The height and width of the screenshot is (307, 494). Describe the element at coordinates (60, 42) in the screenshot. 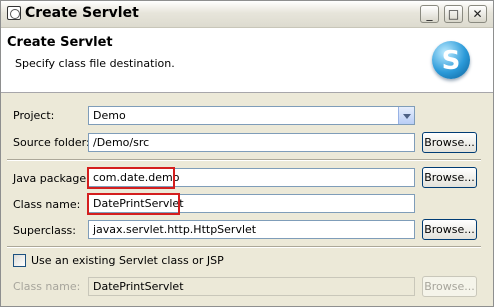

I see `page-title: Create Servlet` at that location.